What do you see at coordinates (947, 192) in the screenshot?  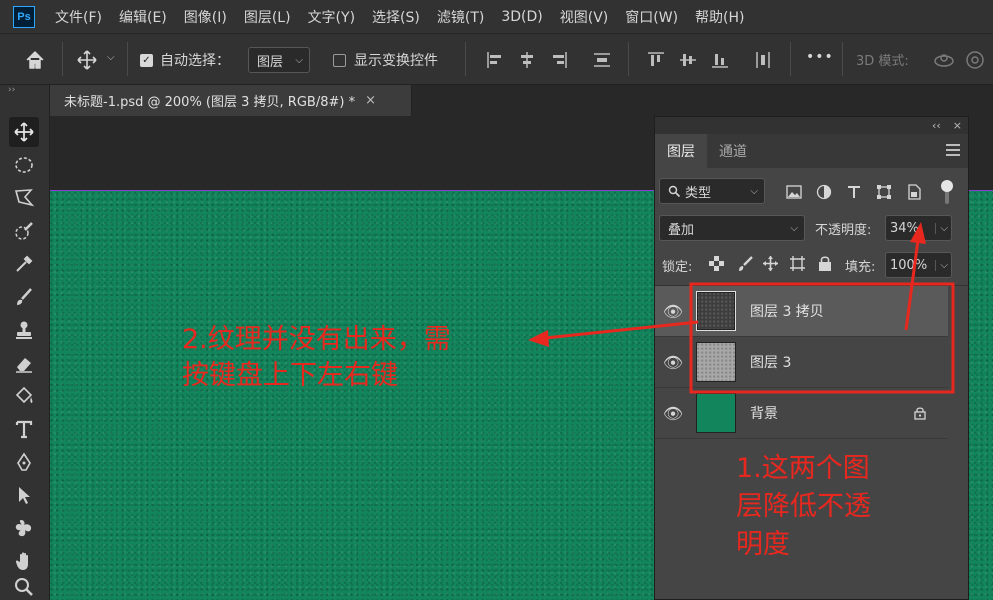 I see `filter-toggle-switch` at bounding box center [947, 192].